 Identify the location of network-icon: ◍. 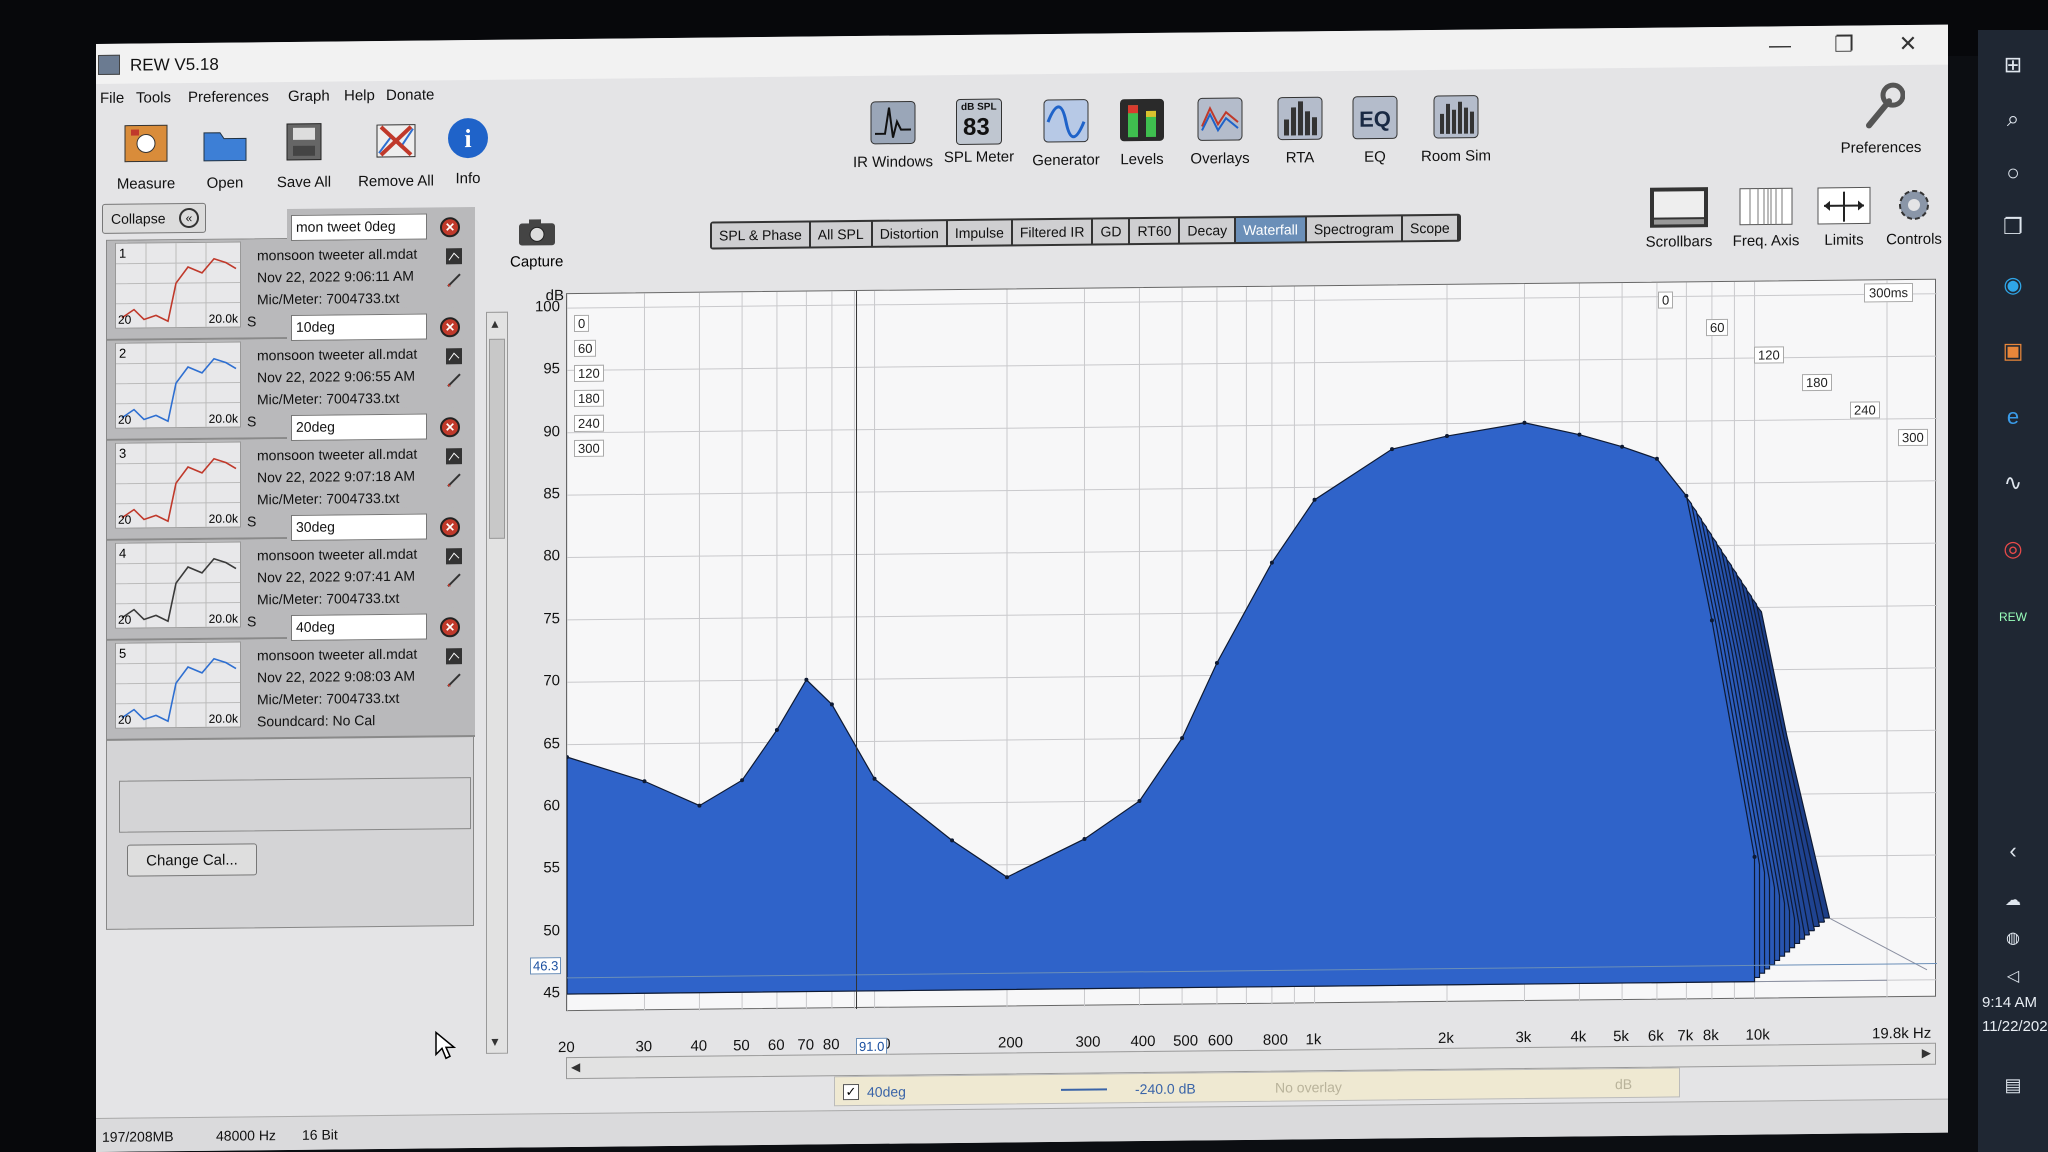
(2013, 939).